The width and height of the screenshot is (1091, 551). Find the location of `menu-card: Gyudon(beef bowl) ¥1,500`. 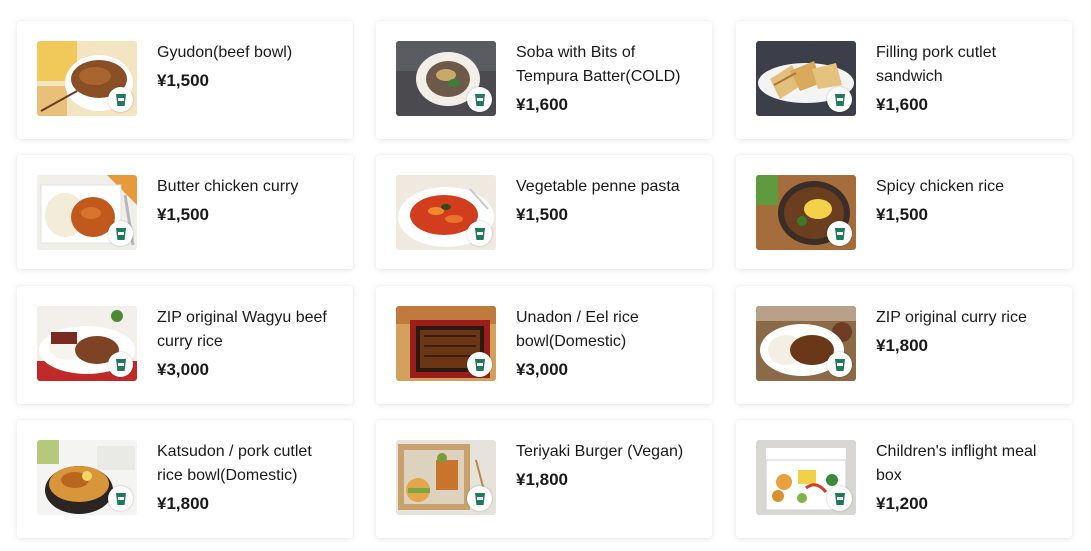

menu-card: Gyudon(beef bowl) ¥1,500 is located at coordinates (185, 80).